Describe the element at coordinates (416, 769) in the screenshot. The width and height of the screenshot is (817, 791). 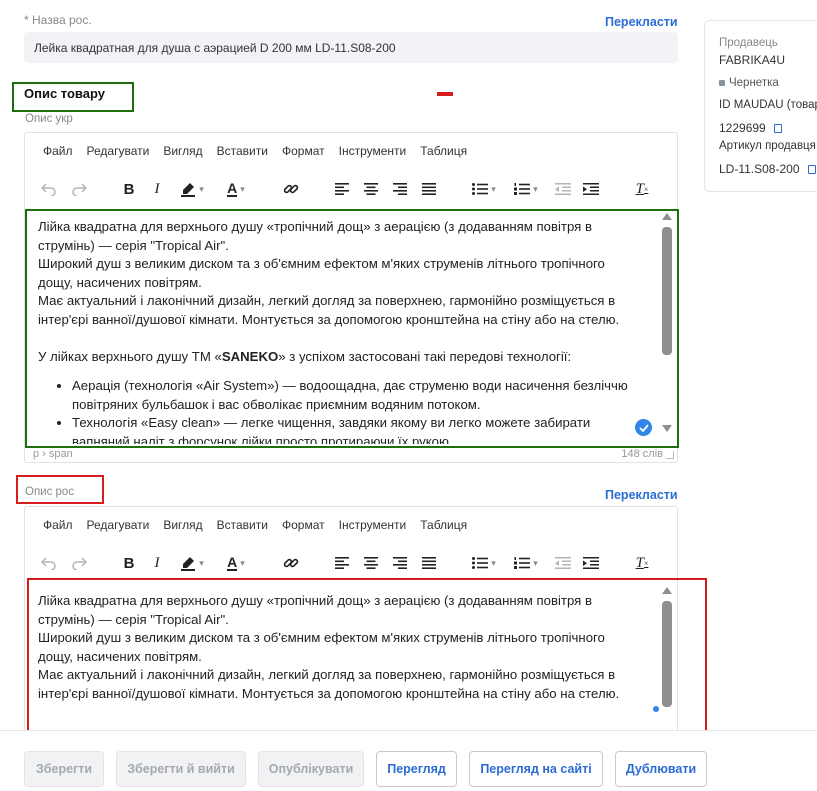
I see `preview-button: Перегляд` at that location.